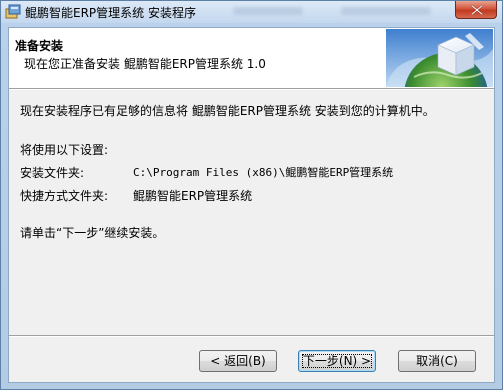 This screenshot has height=390, width=503. Describe the element at coordinates (39, 46) in the screenshot. I see `page-title: 准备安装` at that location.